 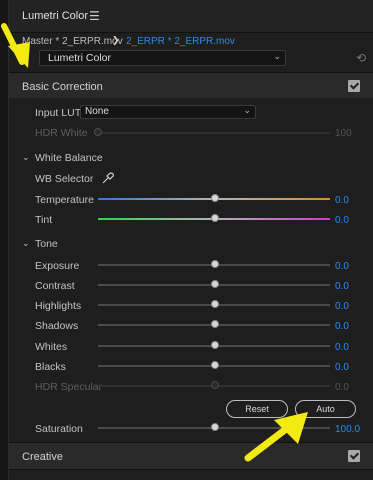 What do you see at coordinates (342, 266) in the screenshot?
I see `exposure-value: 0.0` at bounding box center [342, 266].